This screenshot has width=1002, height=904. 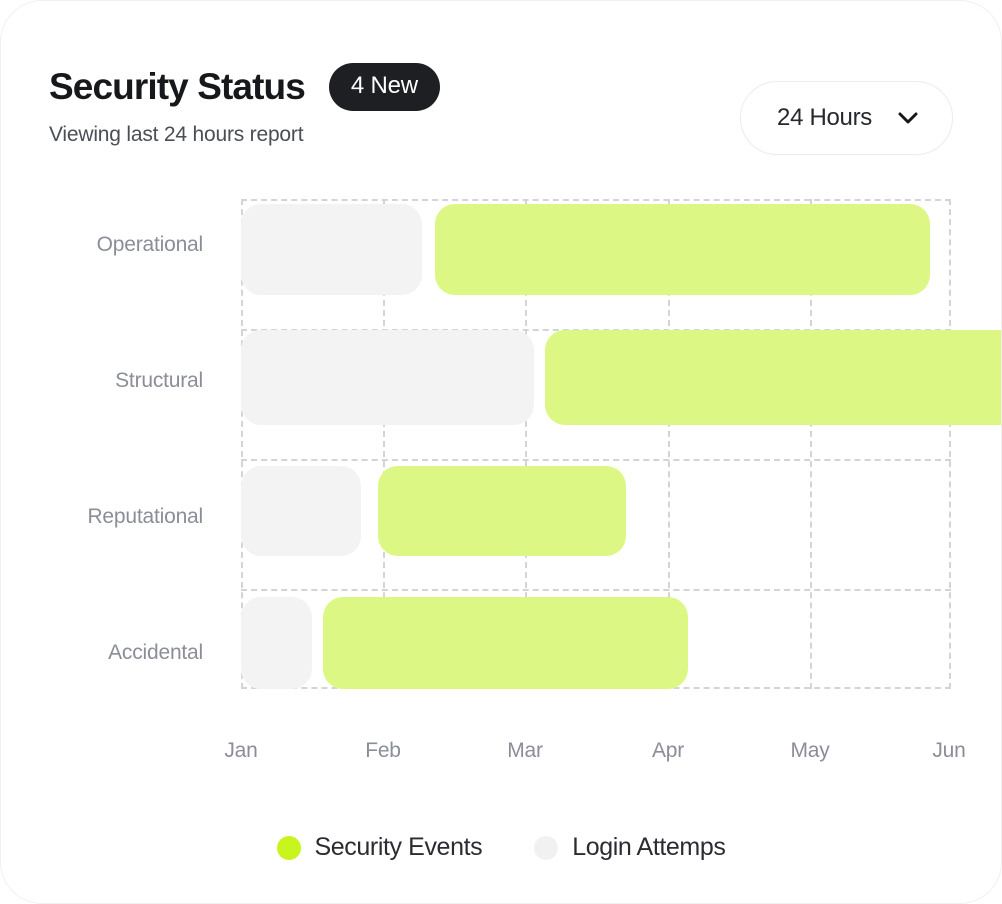 What do you see at coordinates (525, 750) in the screenshot?
I see `x-axis-label-mar: Mar` at bounding box center [525, 750].